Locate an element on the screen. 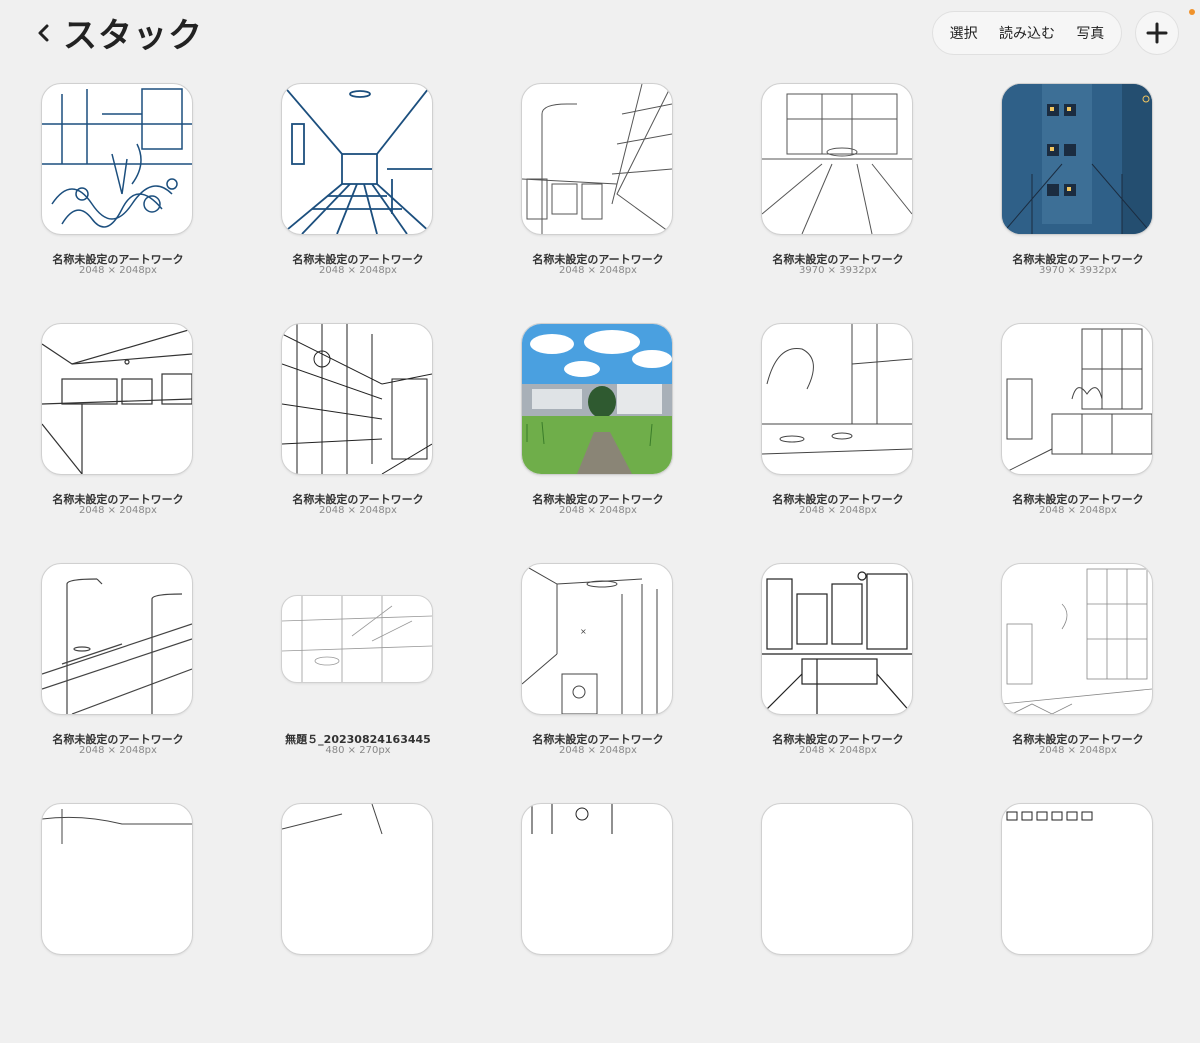  artwork-item: × 名称未設定のアートワーク 2048 × 2048px is located at coordinates (598, 683).